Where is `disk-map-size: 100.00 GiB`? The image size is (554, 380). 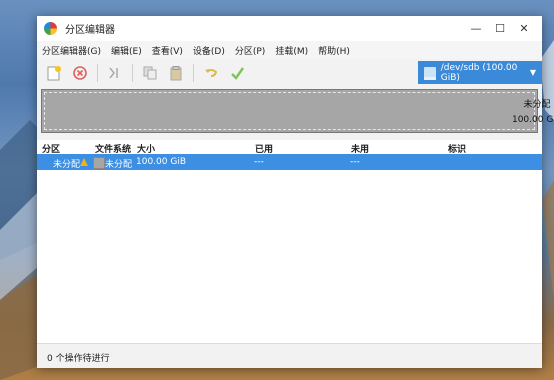
disk-map-size: 100.00 GiB is located at coordinates (532, 120).